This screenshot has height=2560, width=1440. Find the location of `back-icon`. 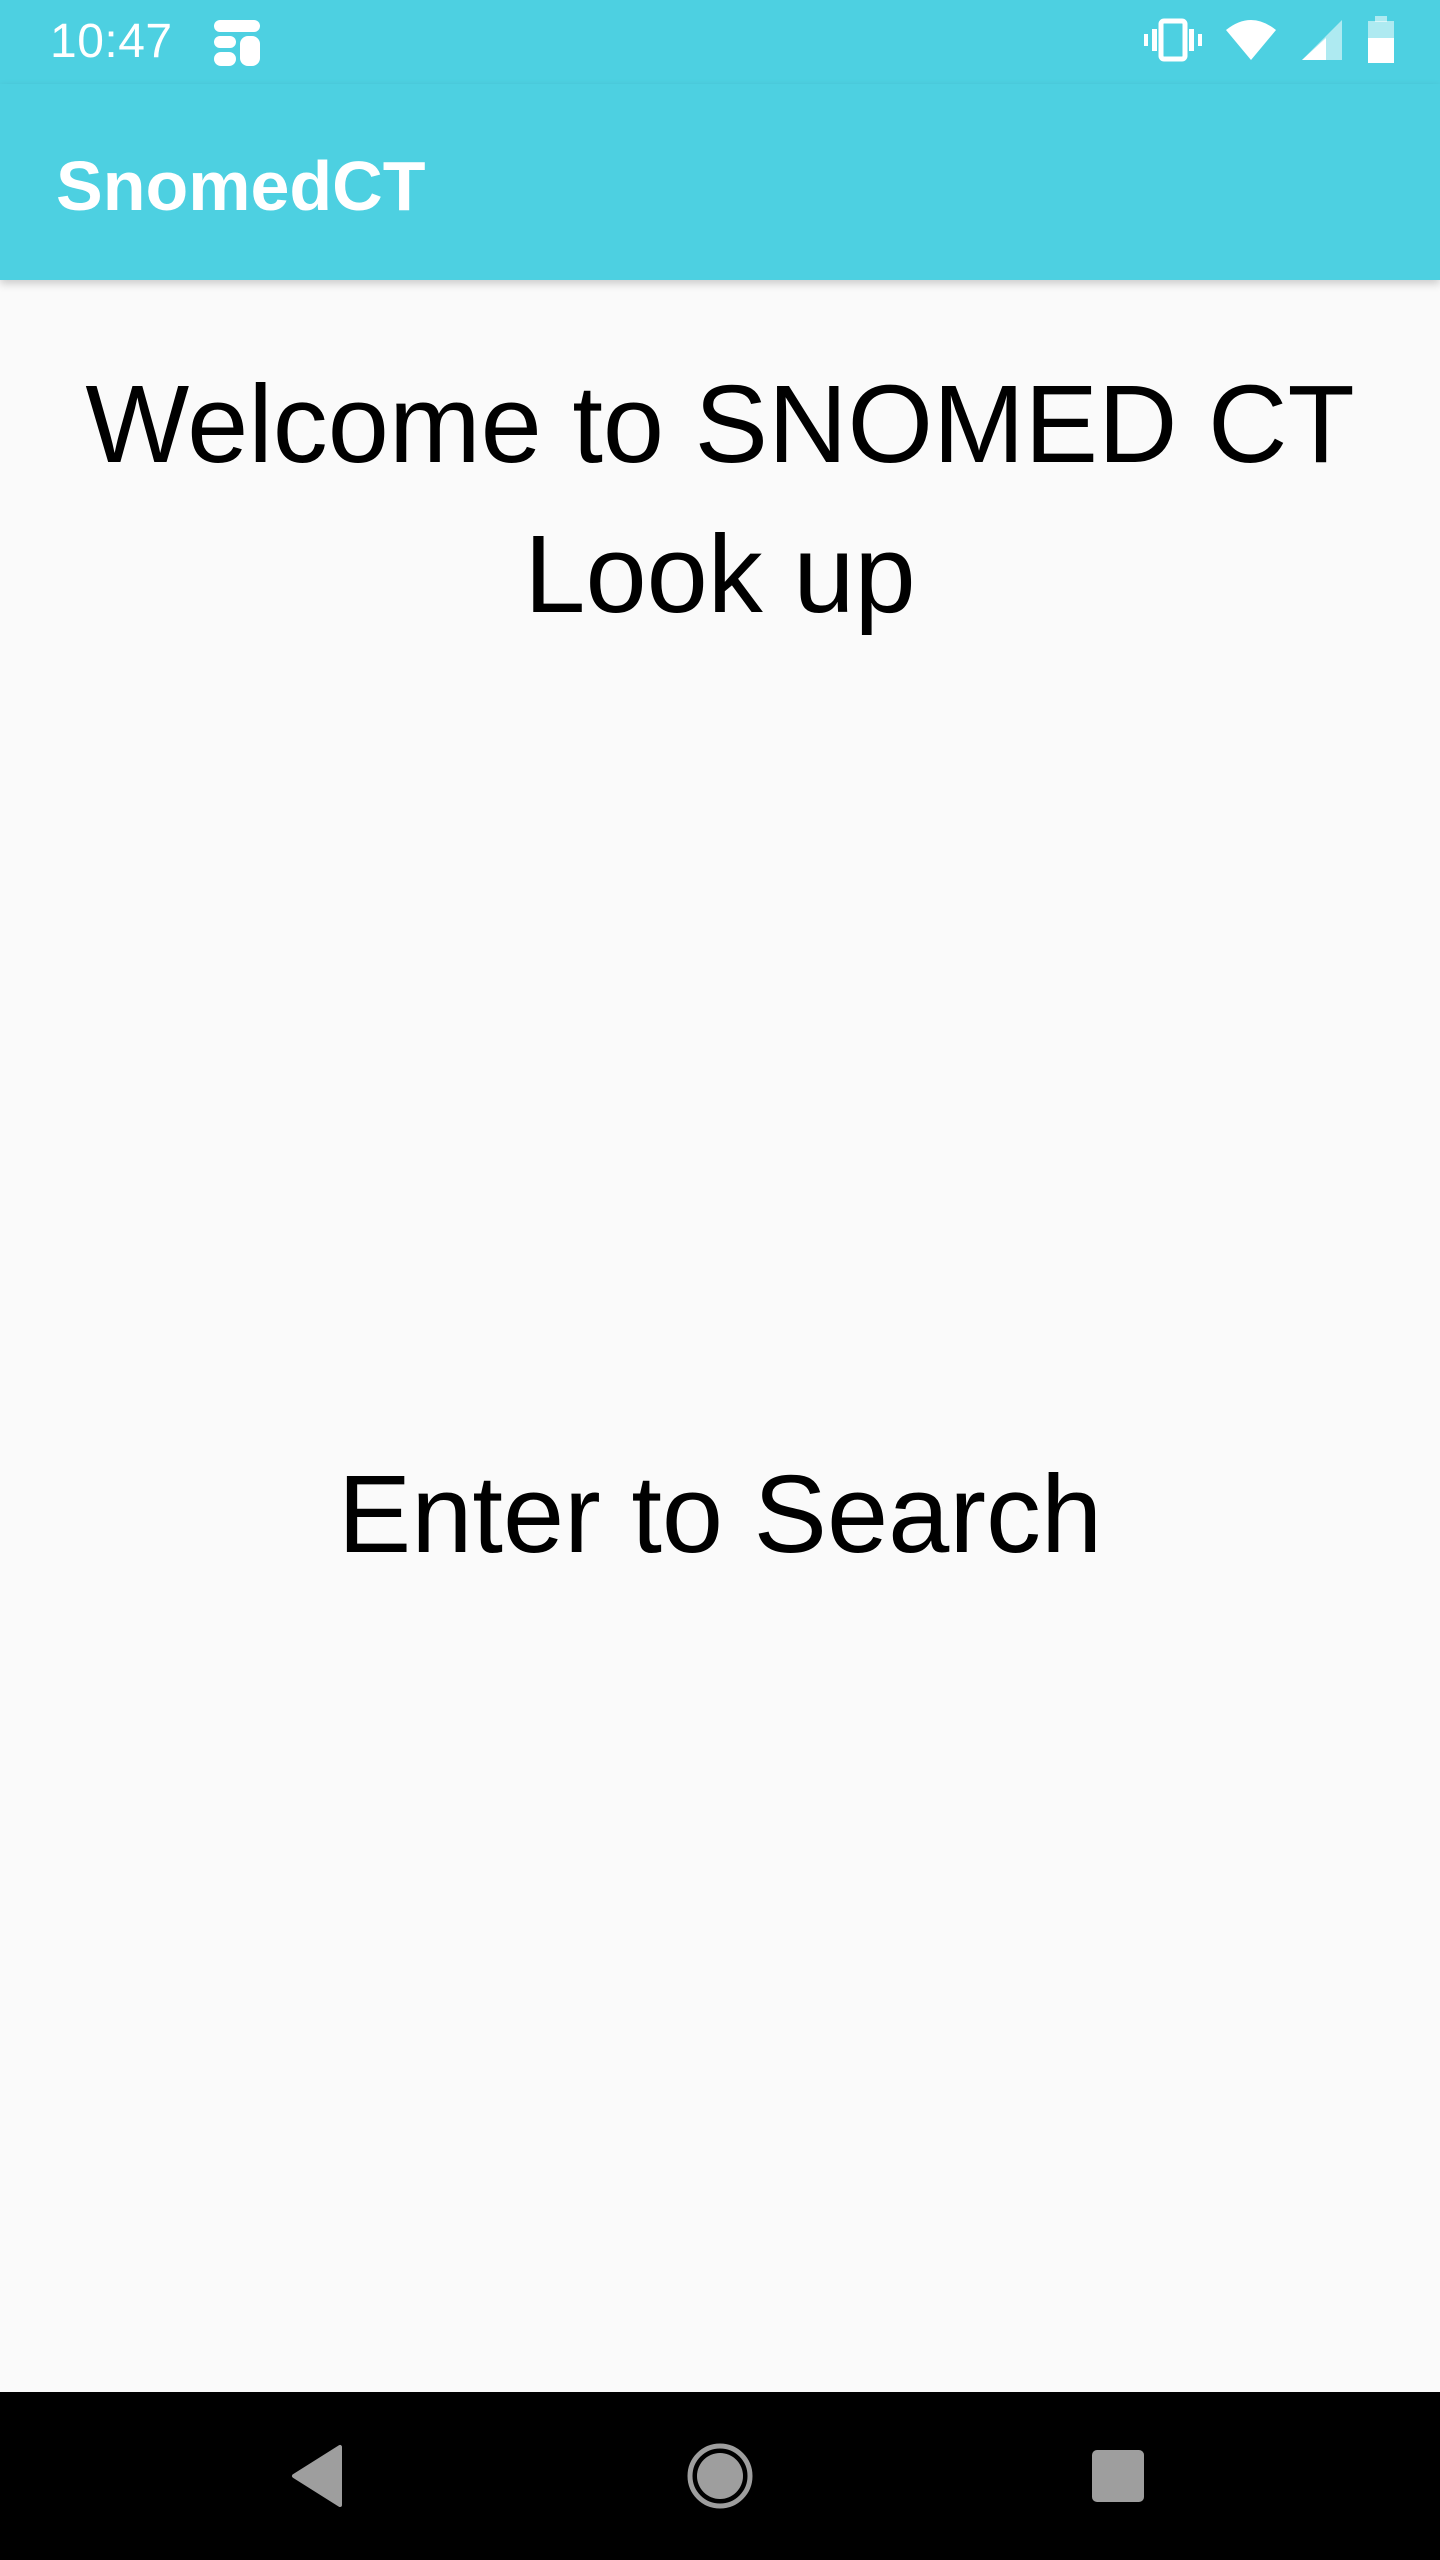

back-icon is located at coordinates (318, 2476).